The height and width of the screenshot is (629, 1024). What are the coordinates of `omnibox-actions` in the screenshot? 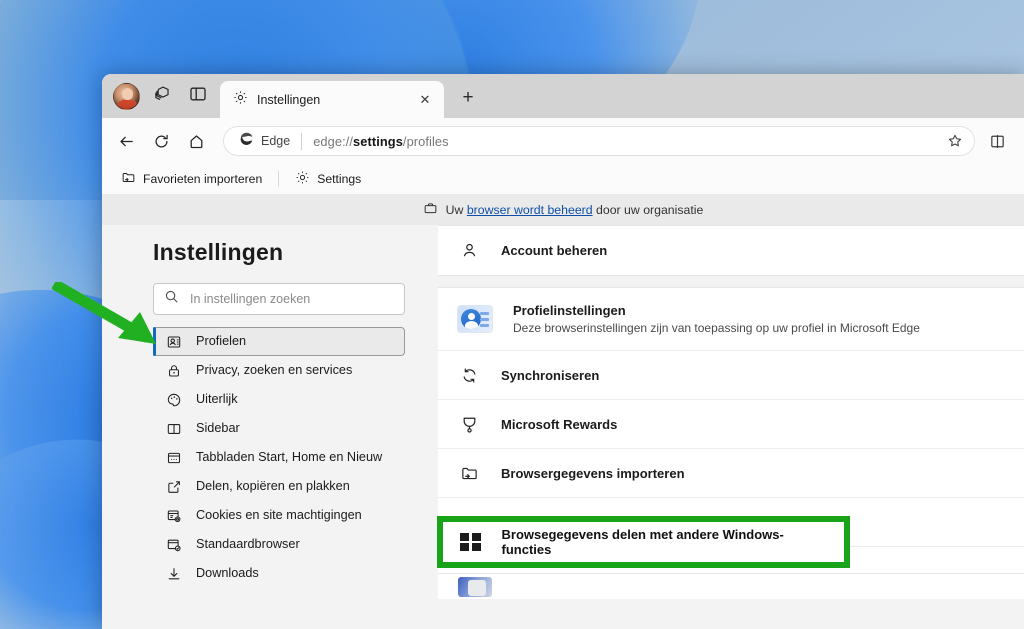 It's located at (954, 141).